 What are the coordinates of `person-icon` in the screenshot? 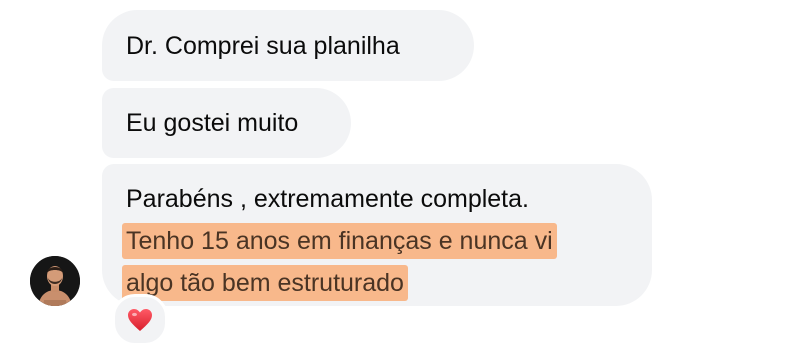 It's located at (55, 281).